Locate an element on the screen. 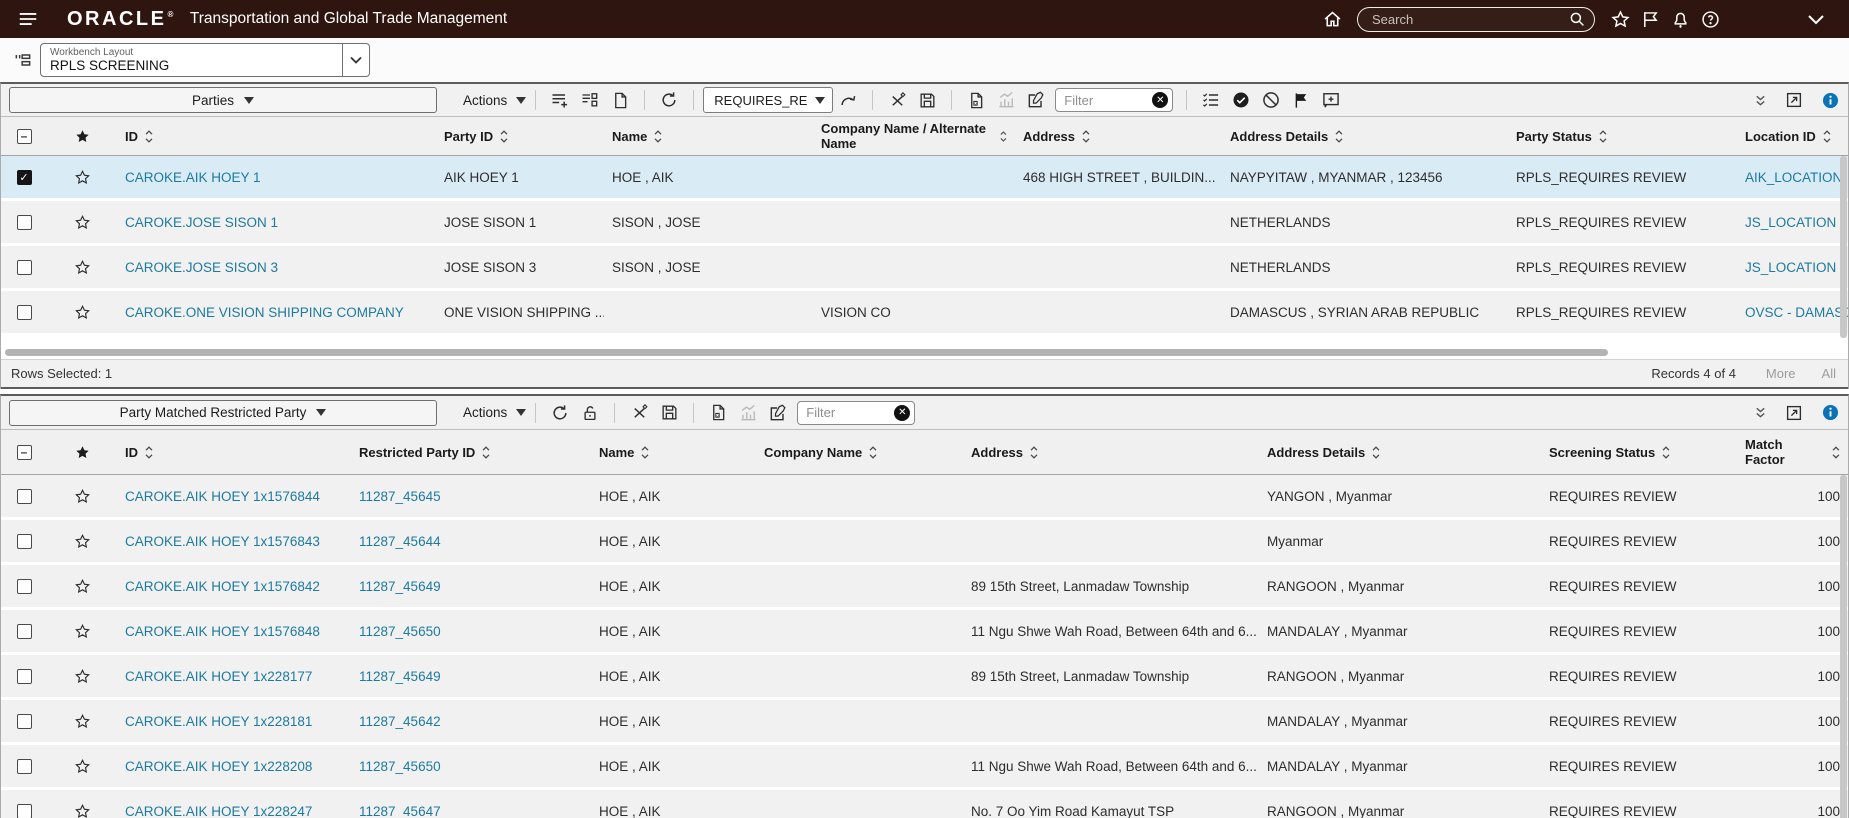  cell-restricted_party_id-link: 11287_45647 is located at coordinates (400, 811).